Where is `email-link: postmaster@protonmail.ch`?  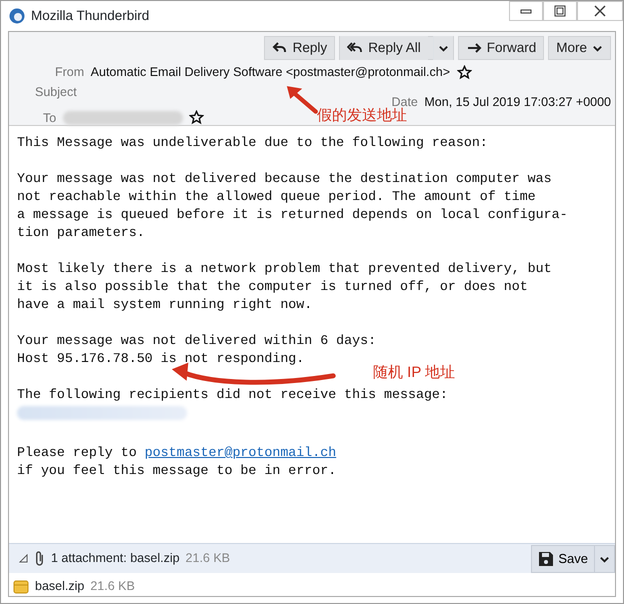
email-link: postmaster@protonmail.ch is located at coordinates (240, 452).